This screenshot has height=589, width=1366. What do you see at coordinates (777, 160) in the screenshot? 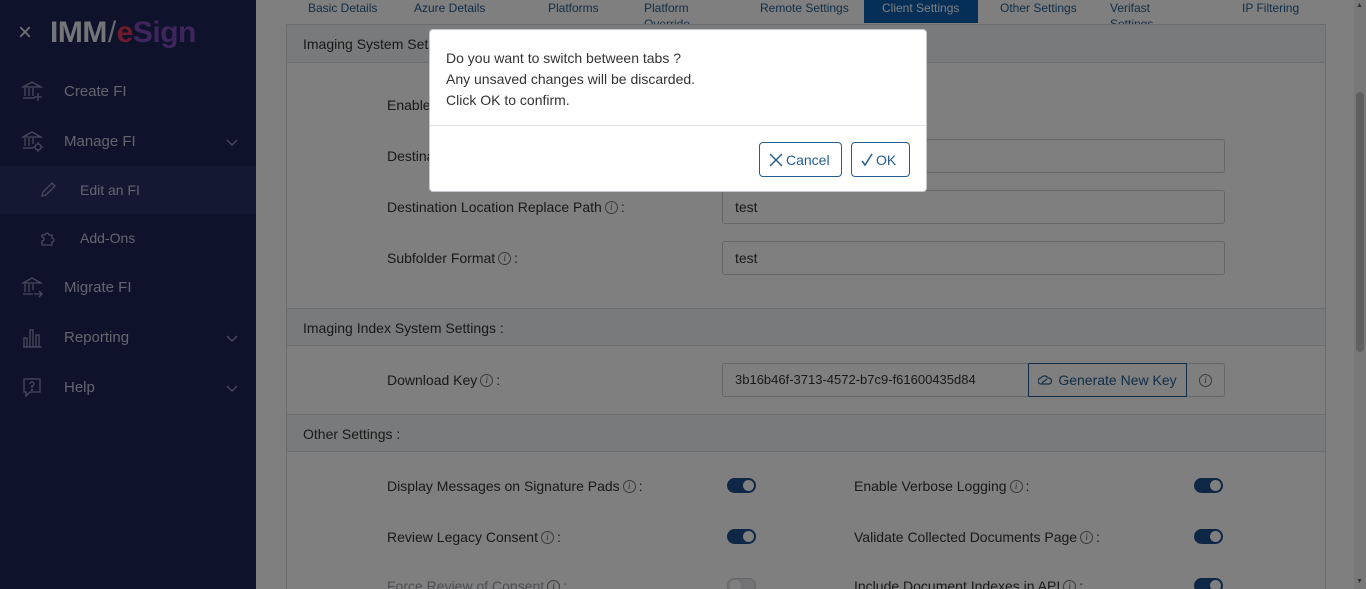
I see `close-icon` at bounding box center [777, 160].